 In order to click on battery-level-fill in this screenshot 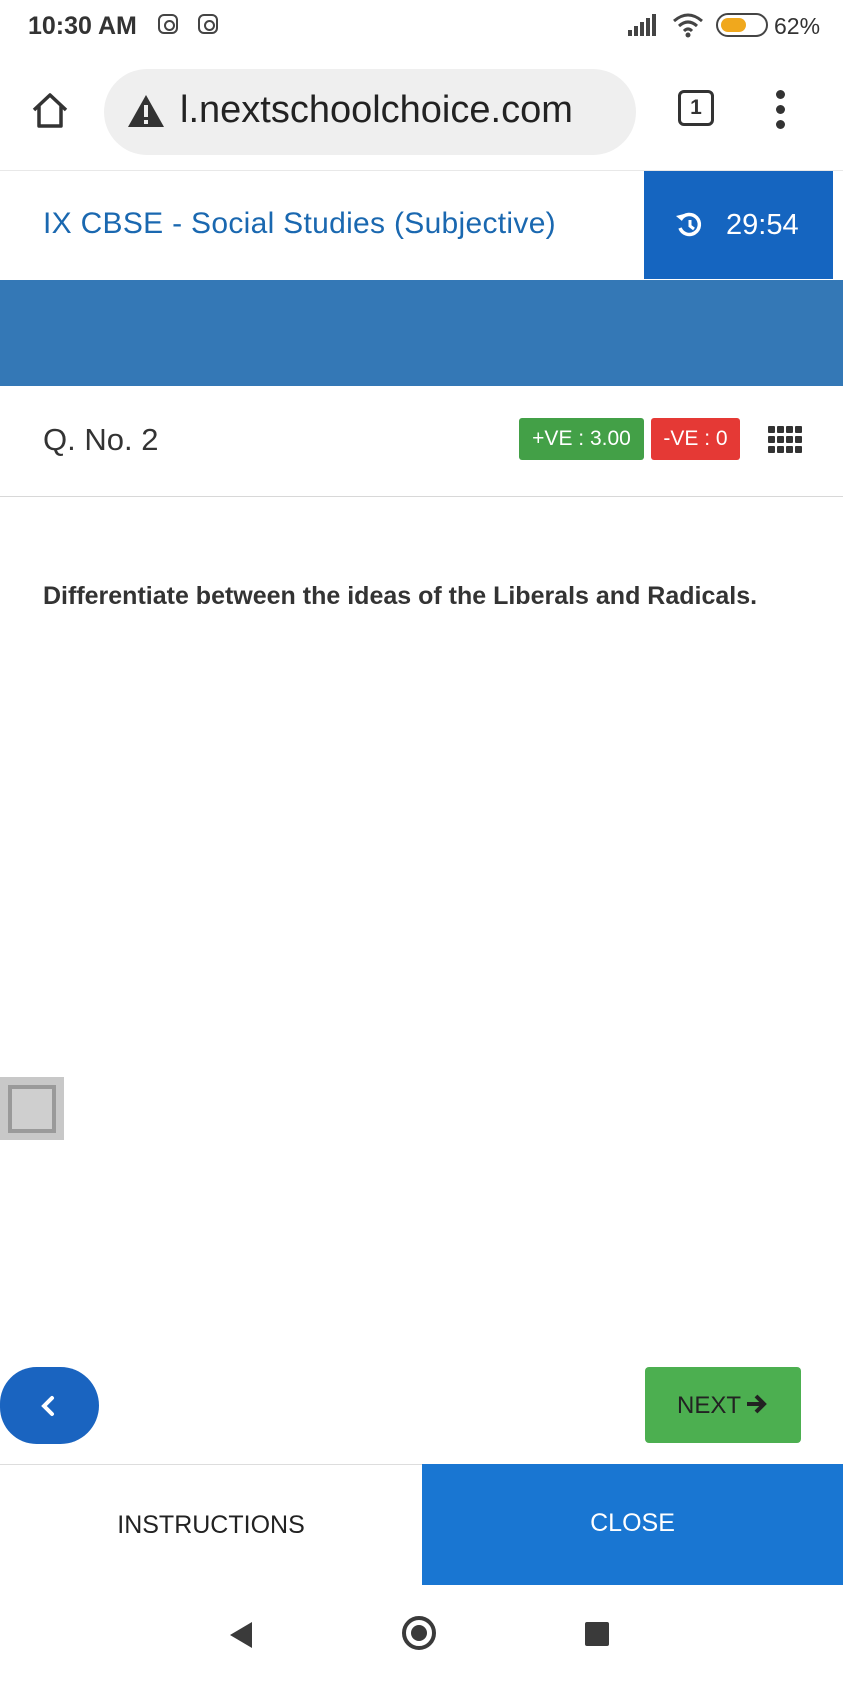, I will do `click(733, 25)`.